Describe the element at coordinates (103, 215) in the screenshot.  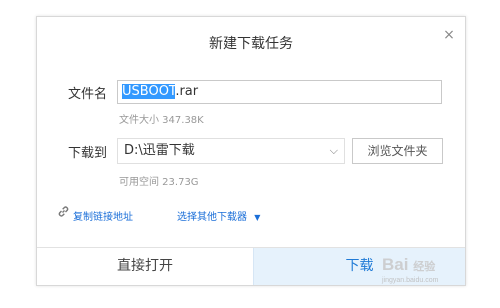
I see `copy-link-button: 复制链接地址` at that location.